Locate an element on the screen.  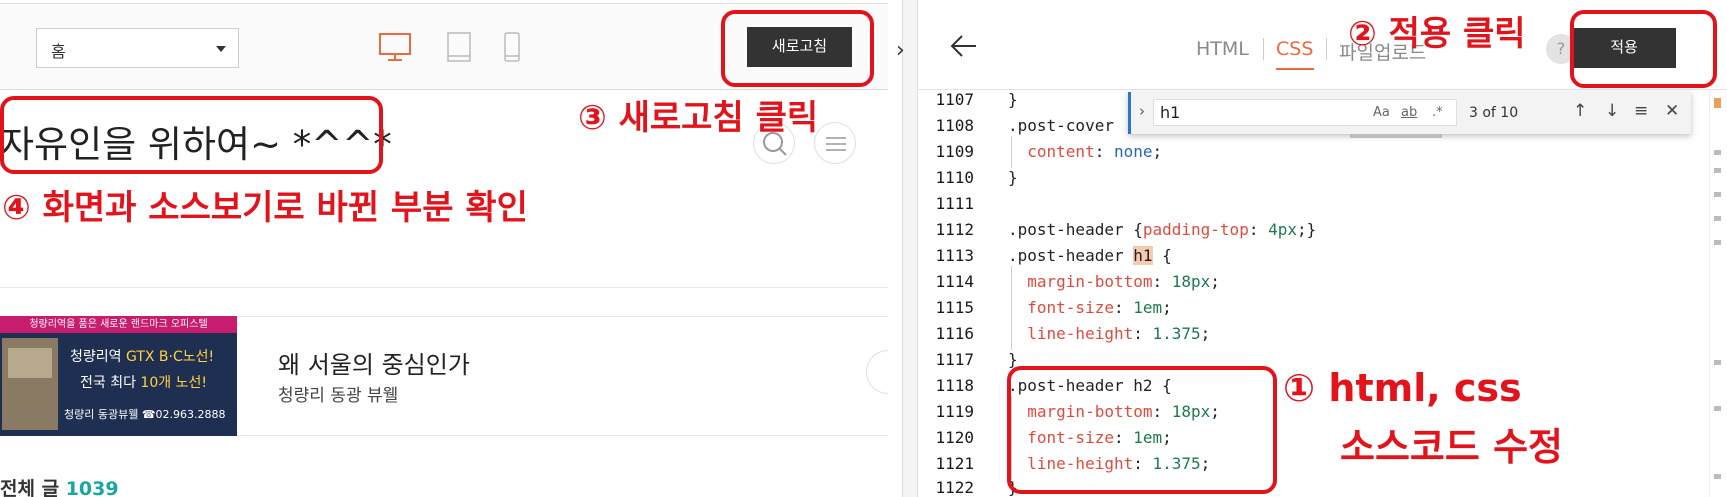
ad-subtitle: 청량리 동광 뷰웰 is located at coordinates (338, 396).